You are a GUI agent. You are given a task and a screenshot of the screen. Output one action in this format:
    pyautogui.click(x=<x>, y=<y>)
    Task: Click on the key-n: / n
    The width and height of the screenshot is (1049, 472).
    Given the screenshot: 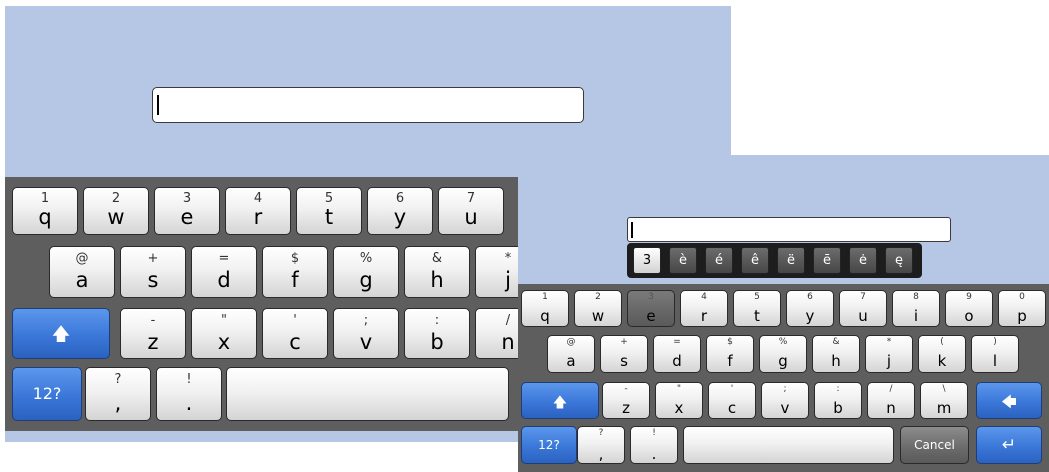 What is the action you would take?
    pyautogui.click(x=891, y=400)
    